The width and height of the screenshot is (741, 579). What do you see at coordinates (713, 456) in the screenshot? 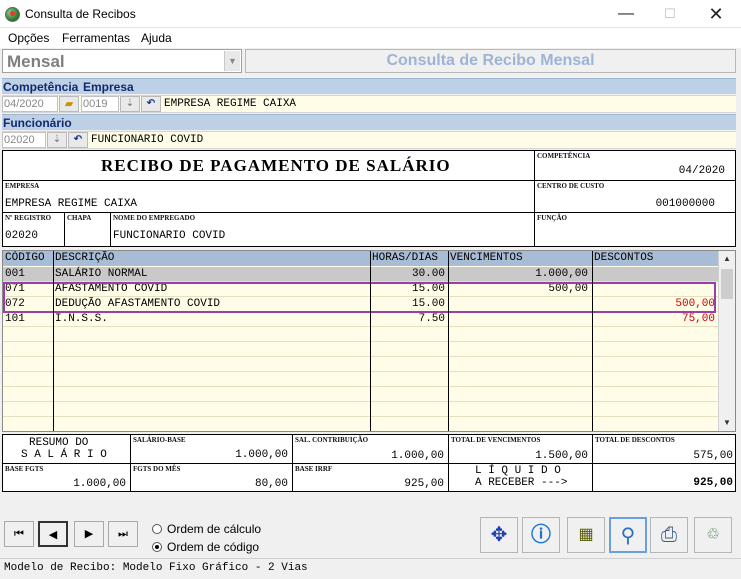
I see `total-descontos-value: 575,00` at bounding box center [713, 456].